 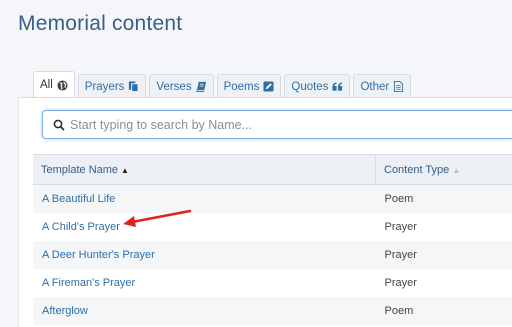 I want to click on table-row: A Child's Prayer Prayer, so click(x=272, y=227).